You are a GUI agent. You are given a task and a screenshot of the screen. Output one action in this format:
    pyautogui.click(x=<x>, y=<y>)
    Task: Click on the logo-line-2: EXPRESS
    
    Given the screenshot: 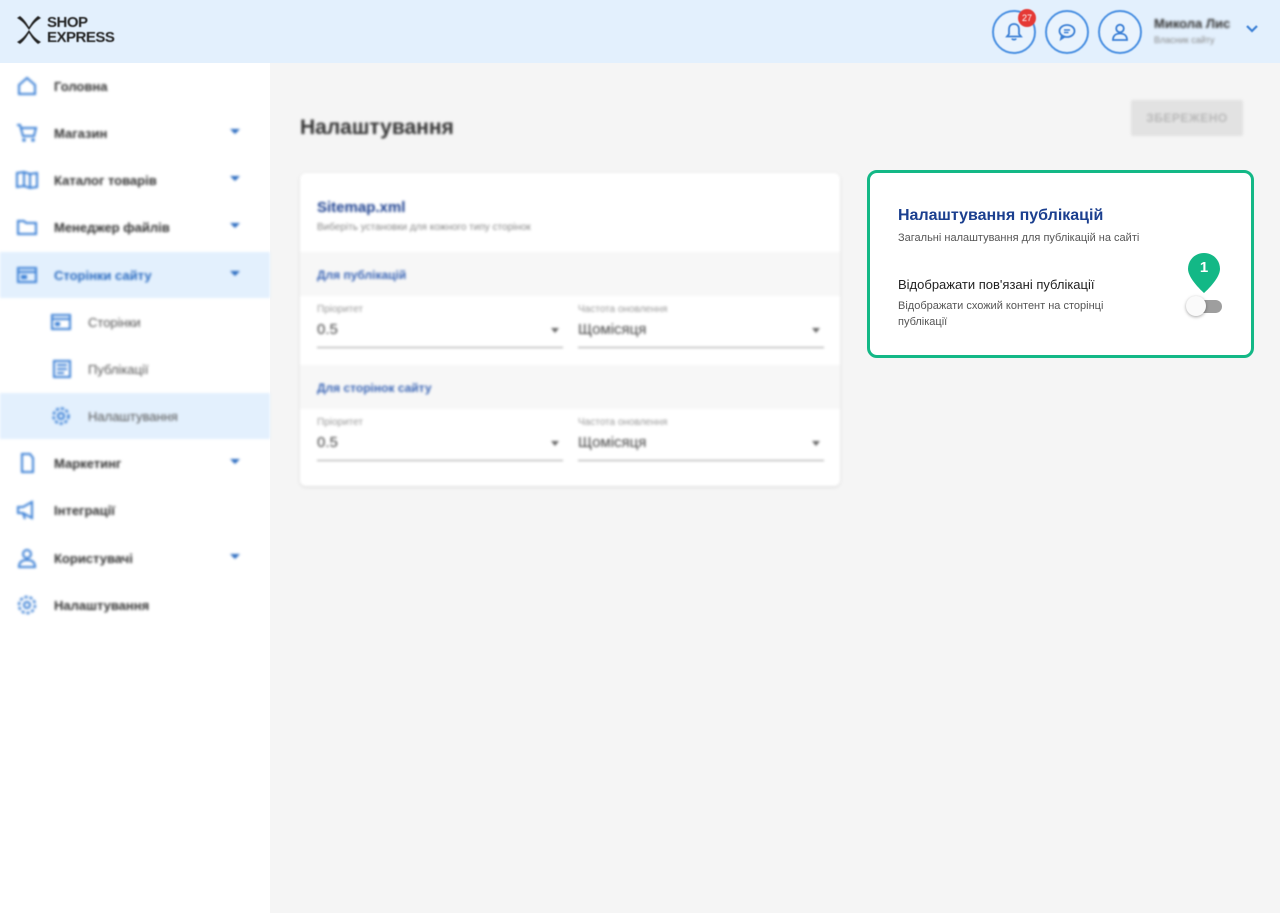 What is the action you would take?
    pyautogui.click(x=81, y=37)
    